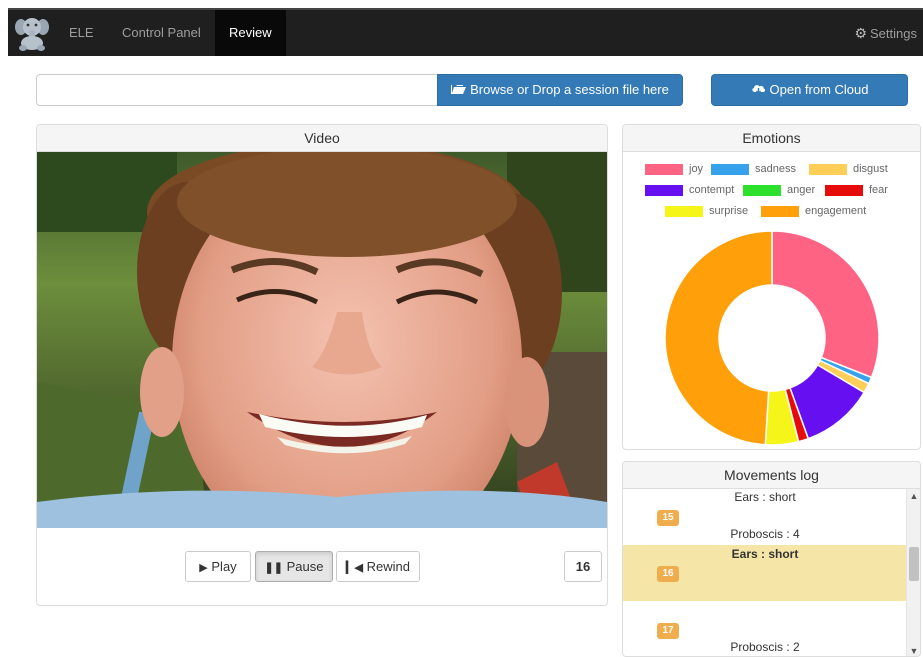 This screenshot has height=657, width=923. I want to click on log-entry-badge: 17, so click(668, 631).